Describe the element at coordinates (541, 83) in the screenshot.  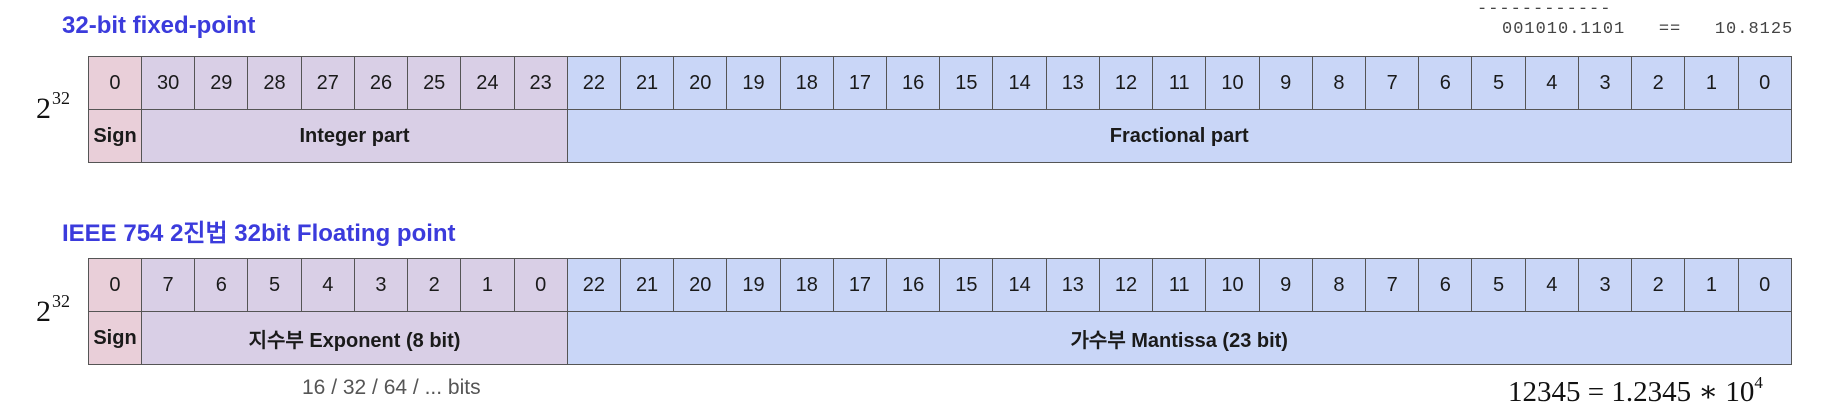
I see `bit-index-cell: 23` at that location.